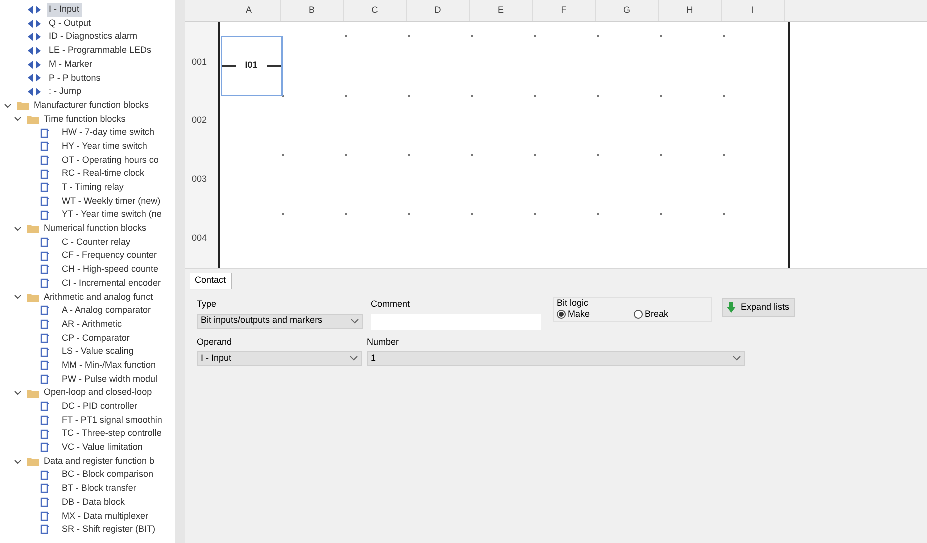 This screenshot has height=543, width=927. Describe the element at coordinates (111, 201) in the screenshot. I see `tree-item: WT - Weekly timer (new)` at that location.